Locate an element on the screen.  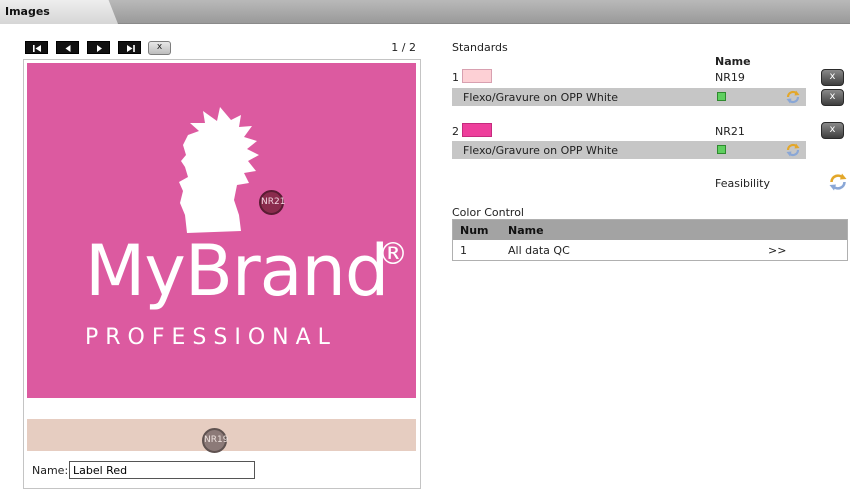
row-open-button: >> is located at coordinates (777, 250).